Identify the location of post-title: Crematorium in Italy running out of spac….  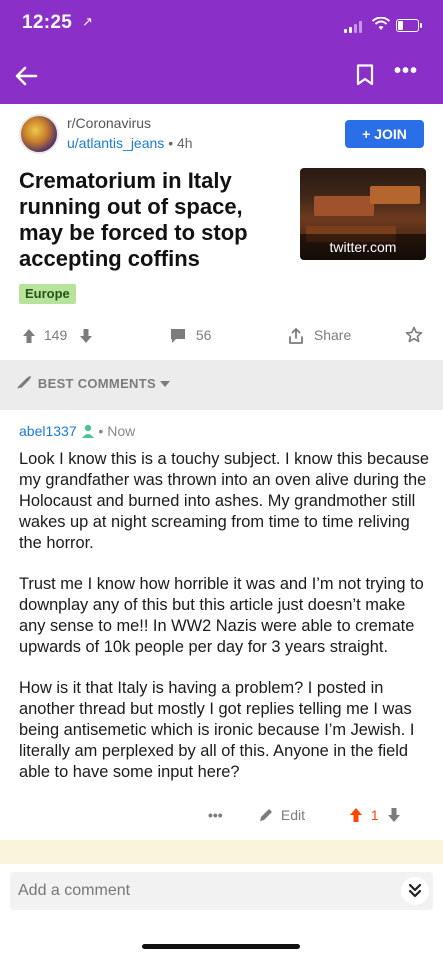
(154, 220).